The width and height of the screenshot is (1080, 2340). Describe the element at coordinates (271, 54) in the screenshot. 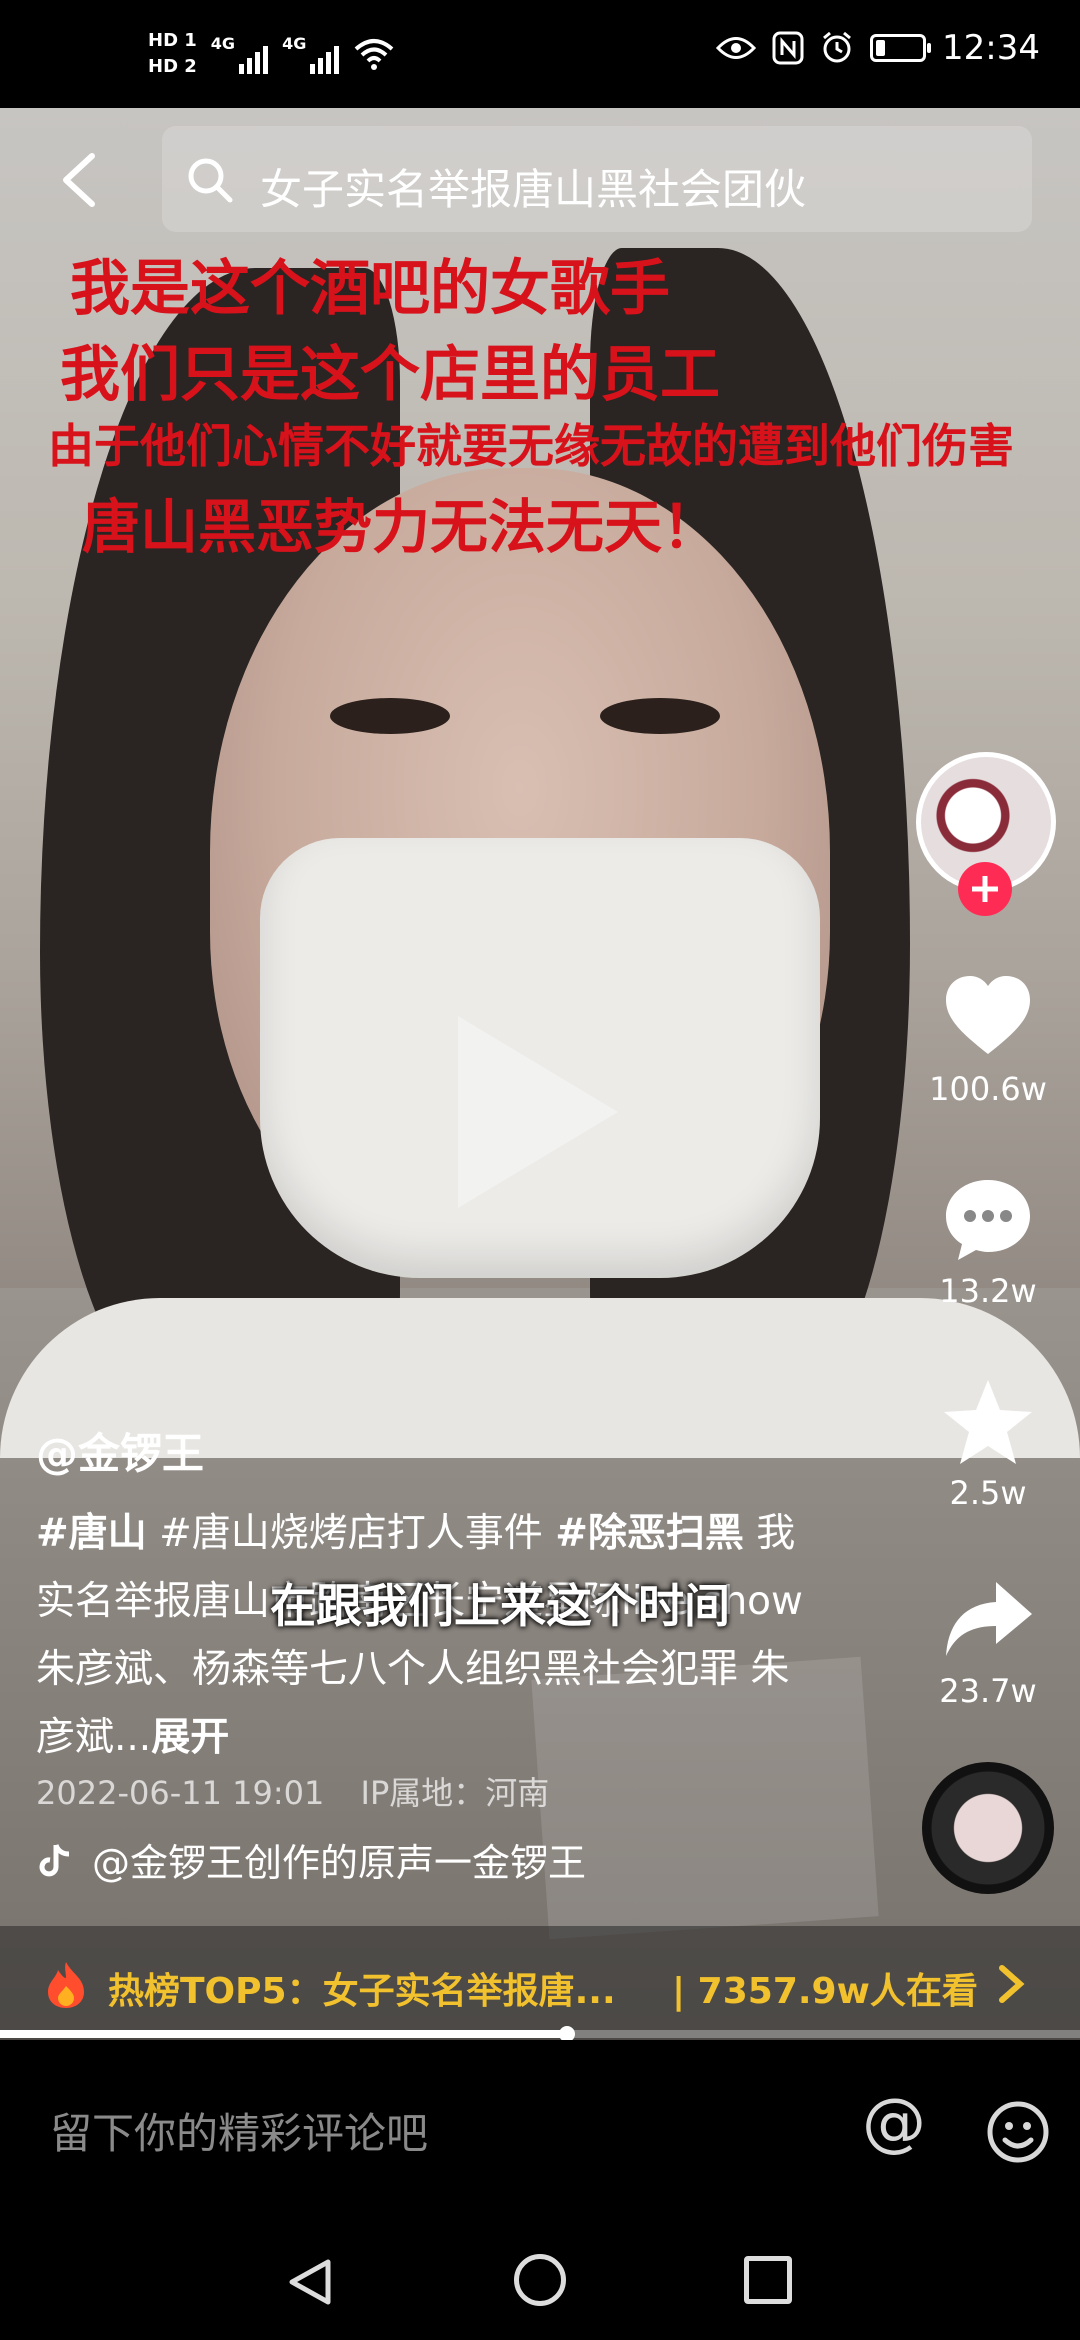

I see `status-left: HD 1 HD 2 4G 4G` at that location.